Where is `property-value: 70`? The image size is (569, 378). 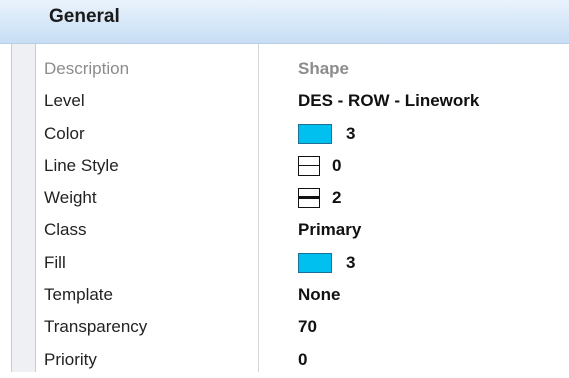 property-value: 70 is located at coordinates (307, 327).